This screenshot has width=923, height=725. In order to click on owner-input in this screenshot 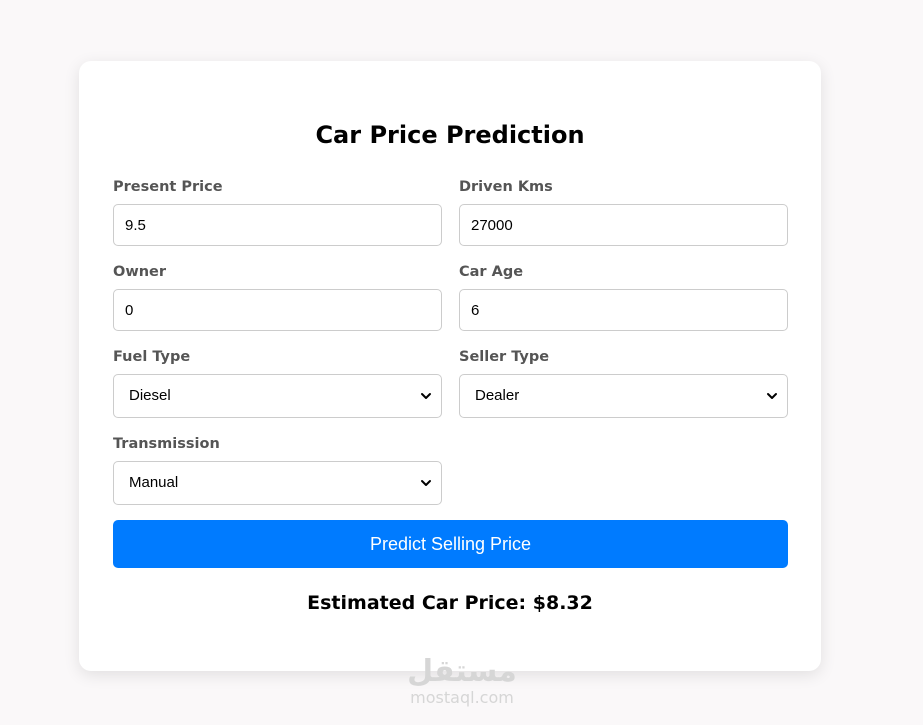, I will do `click(277, 310)`.